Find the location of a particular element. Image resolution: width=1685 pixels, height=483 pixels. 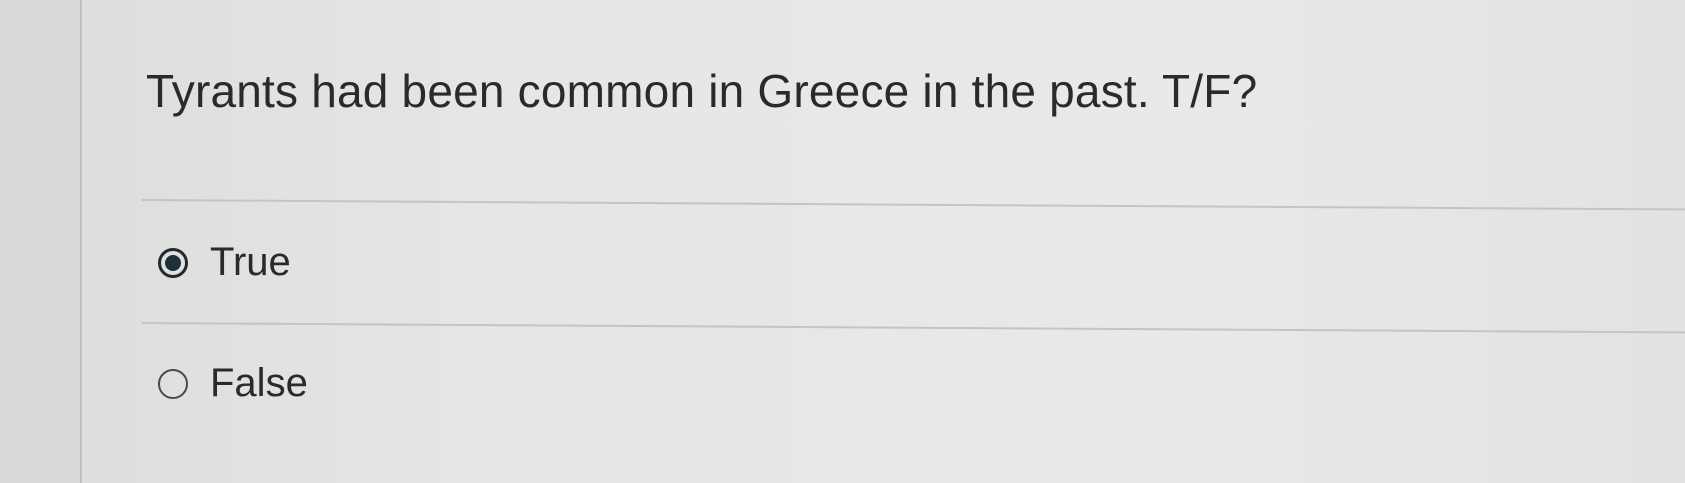

radio-unselected-icon is located at coordinates (173, 383).